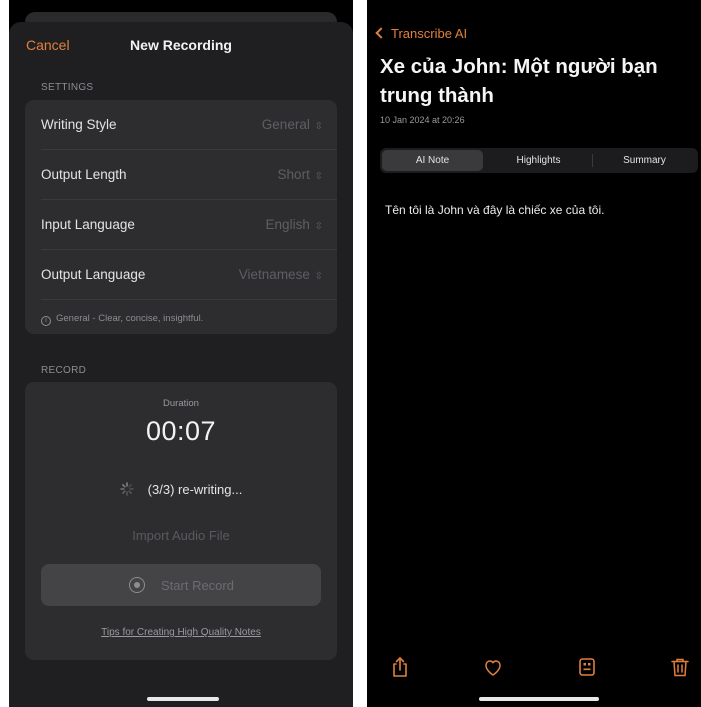 The height and width of the screenshot is (707, 701). I want to click on row-divider, so click(189, 299).